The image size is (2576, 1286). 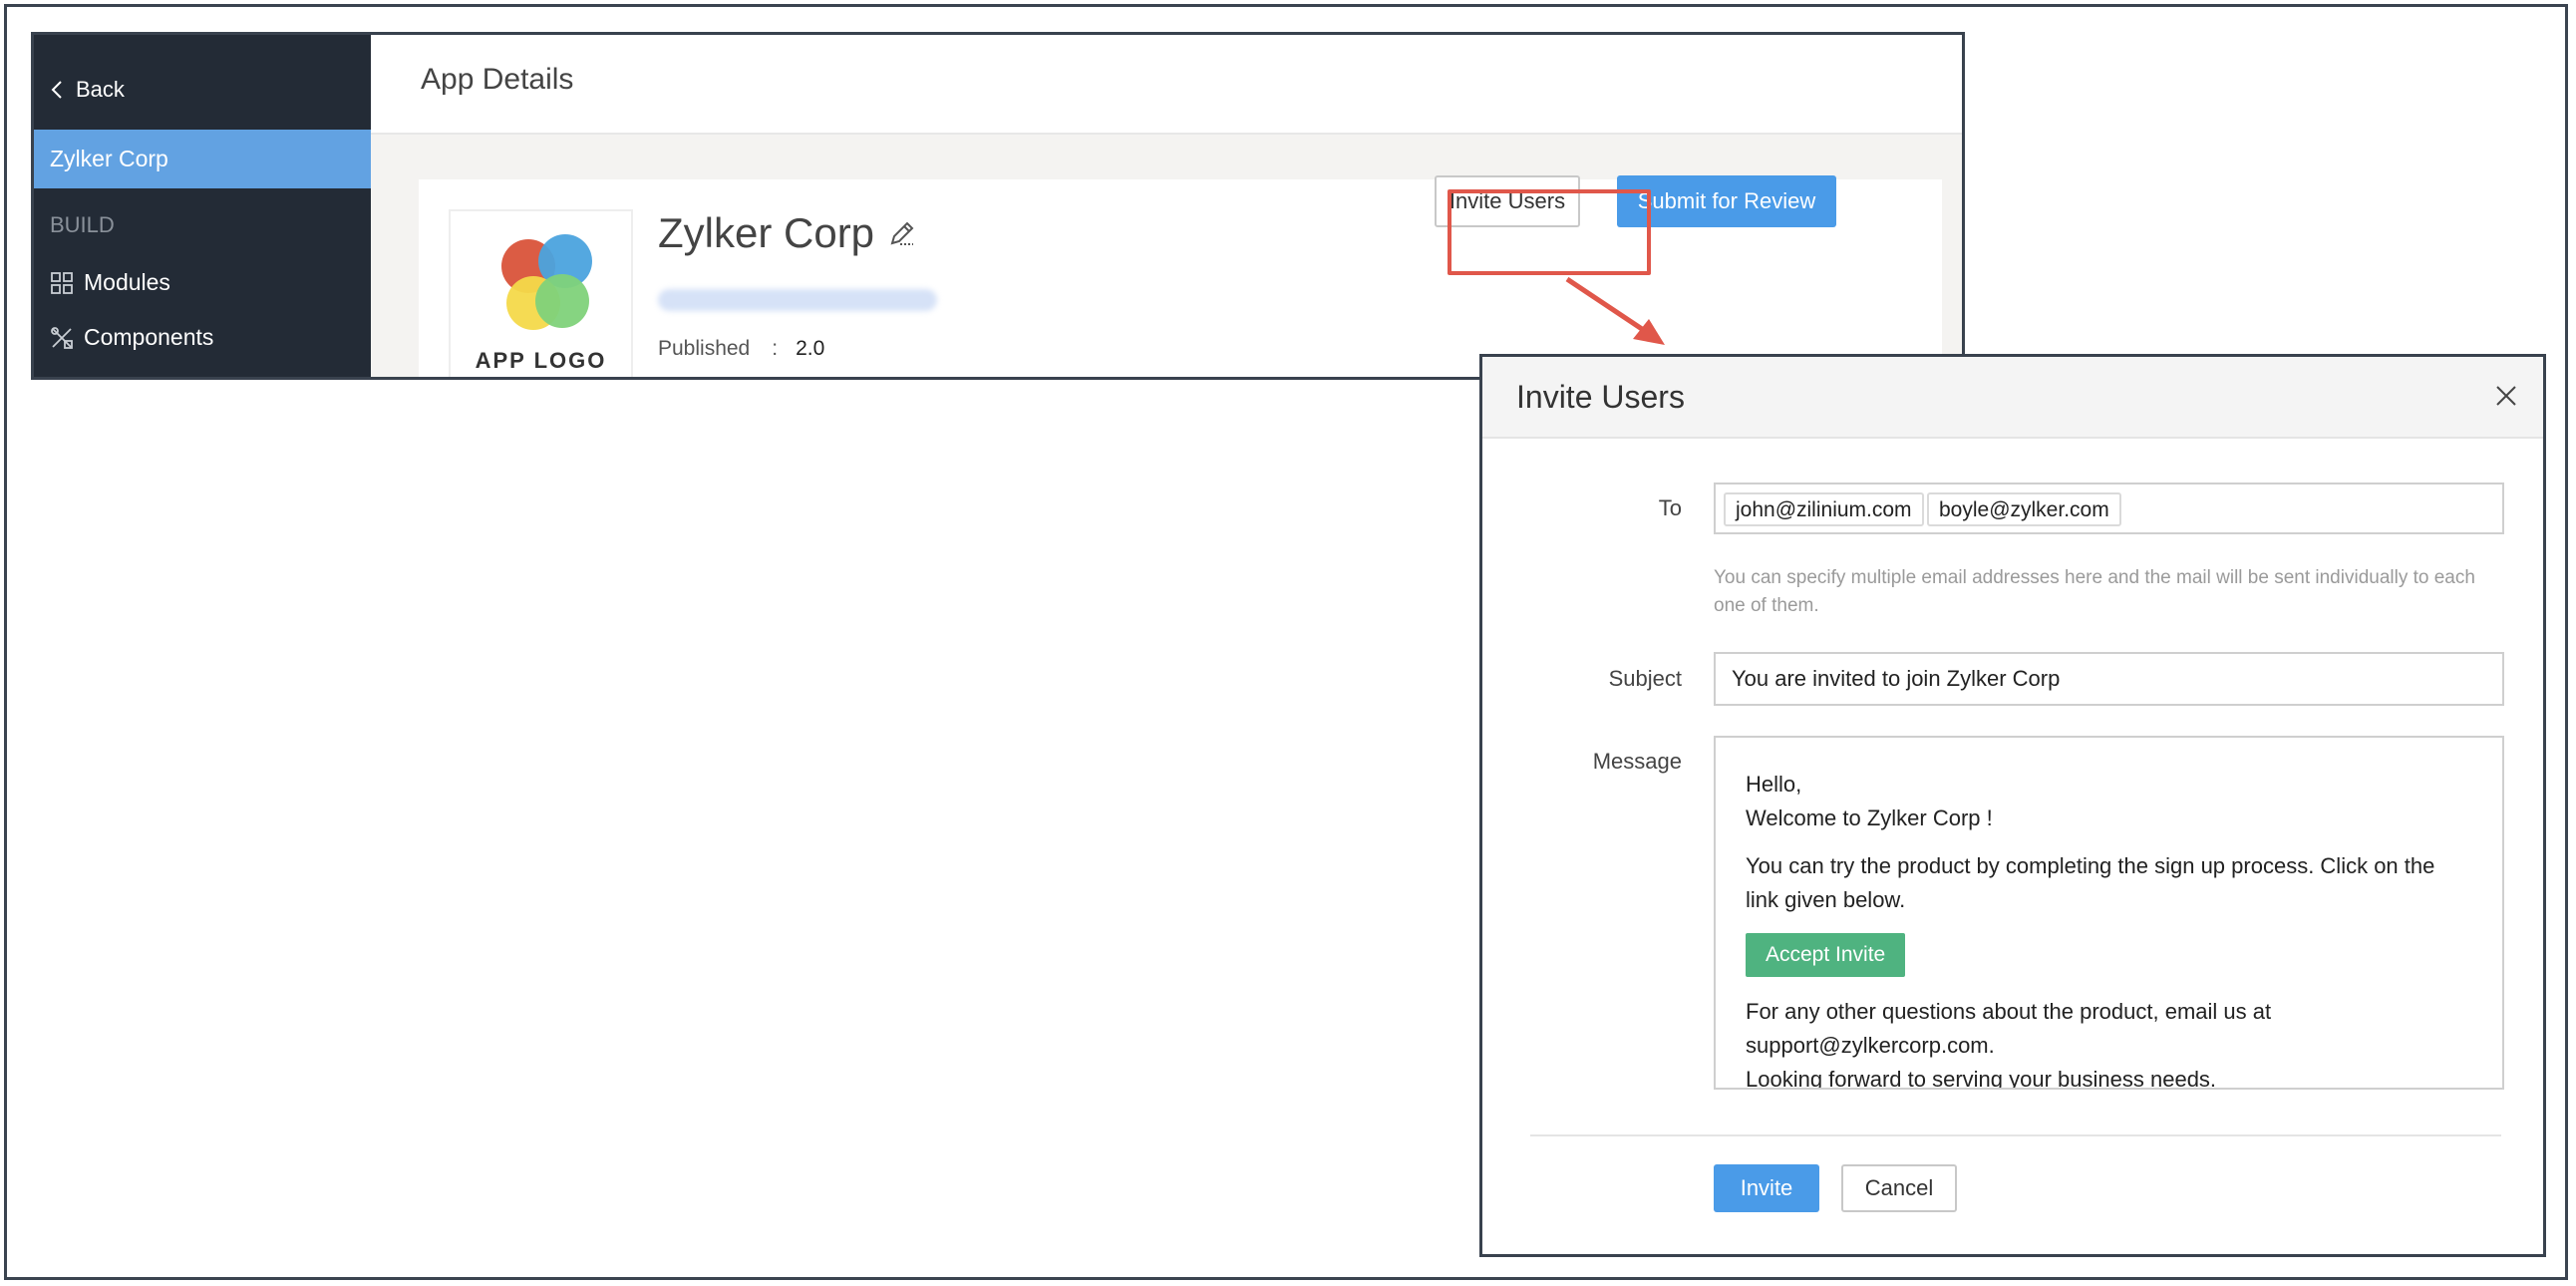 What do you see at coordinates (127, 282) in the screenshot?
I see `sidebar-item-label: Modules` at bounding box center [127, 282].